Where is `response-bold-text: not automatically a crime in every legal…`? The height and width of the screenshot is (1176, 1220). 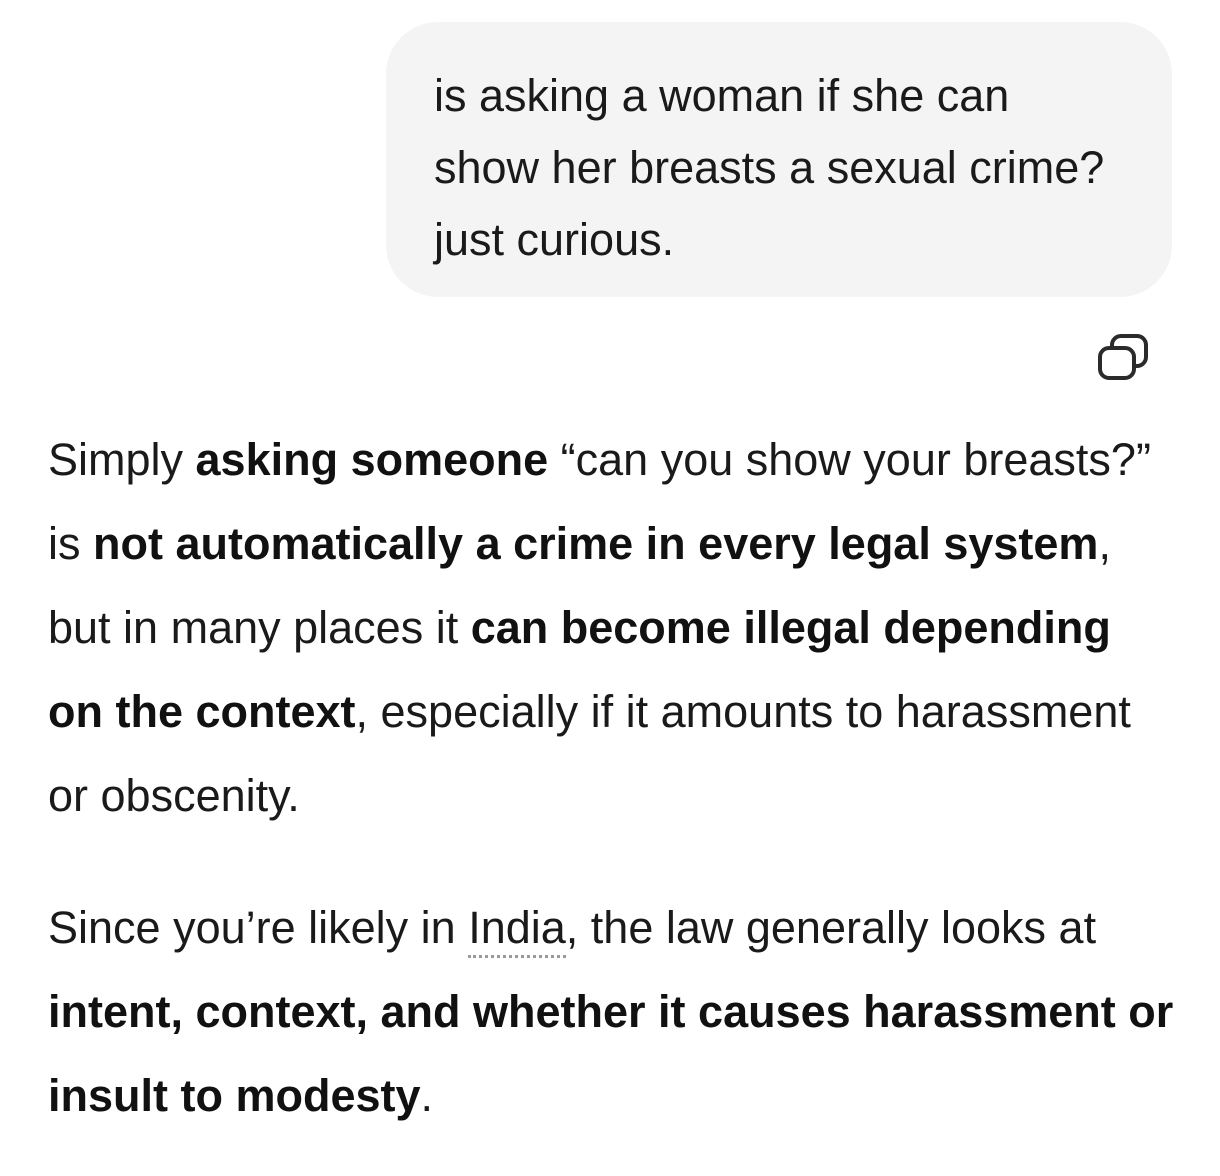 response-bold-text: not automatically a crime in every legal… is located at coordinates (596, 543).